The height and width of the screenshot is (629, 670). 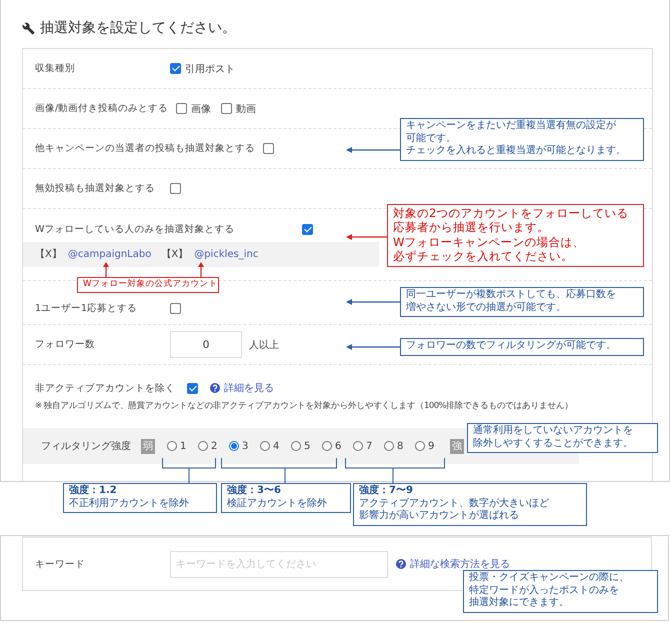 What do you see at coordinates (226, 254) in the screenshot?
I see `account-link: @pickles_inc` at bounding box center [226, 254].